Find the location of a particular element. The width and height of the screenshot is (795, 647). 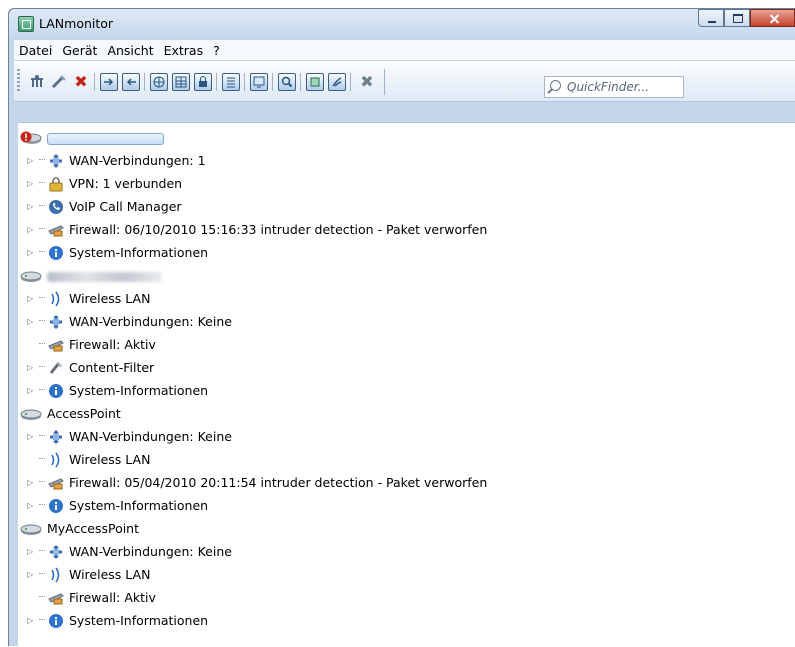

lock-icon is located at coordinates (203, 82).